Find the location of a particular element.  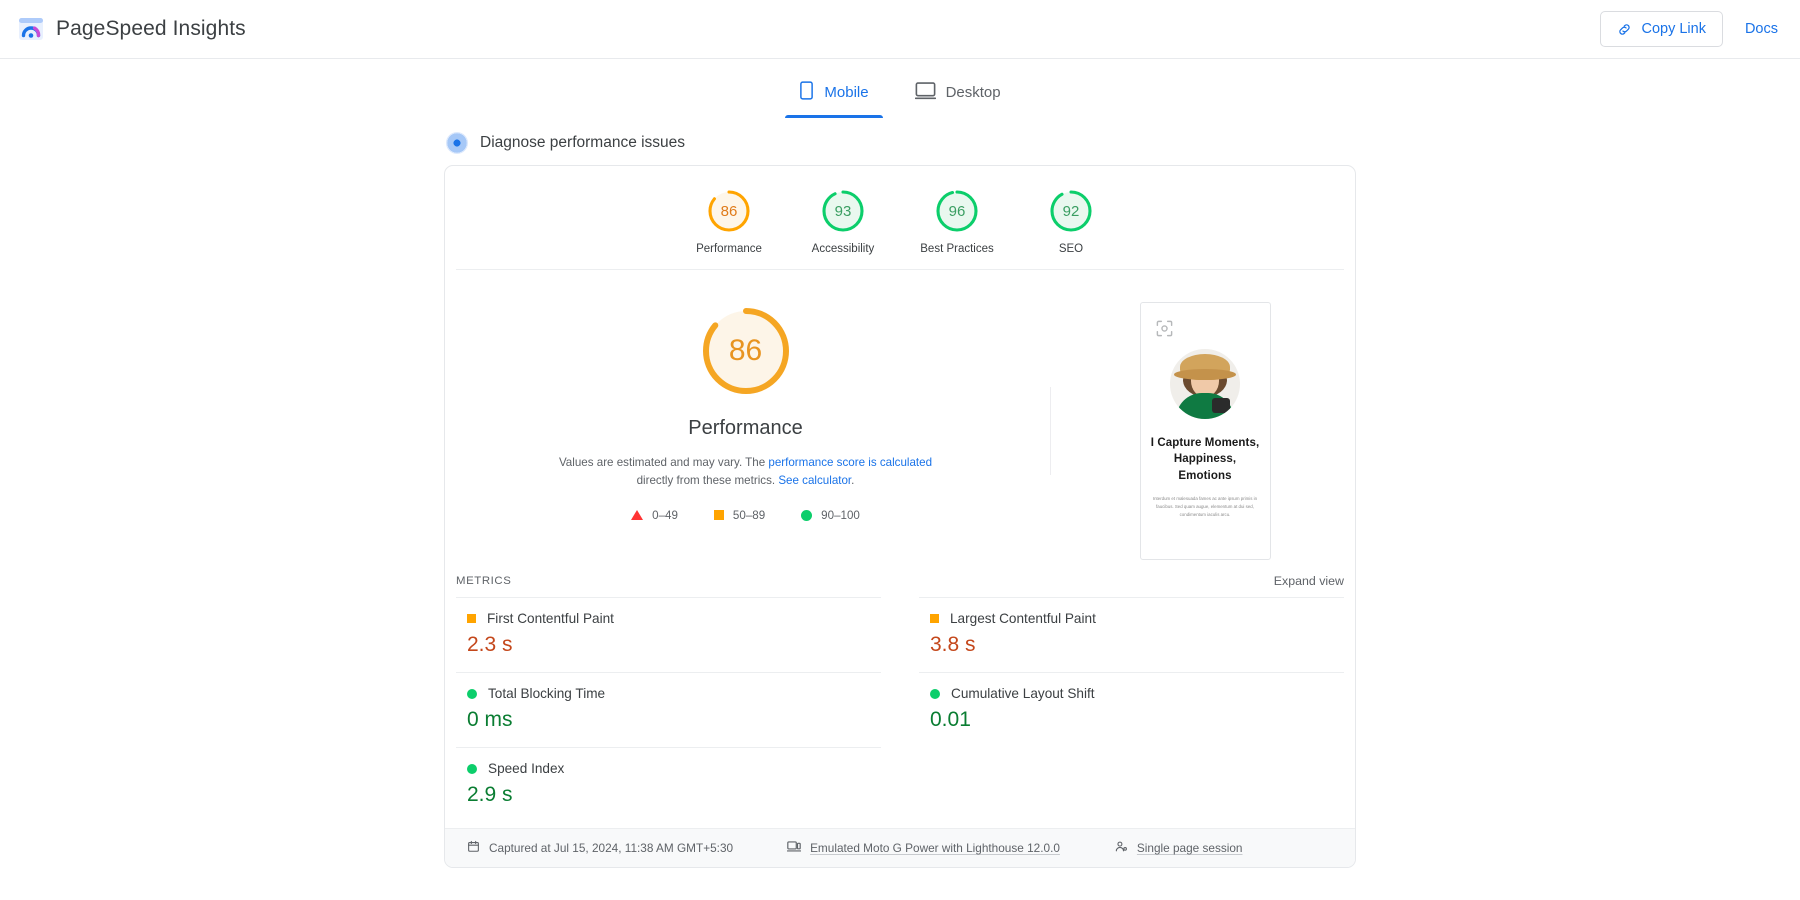

category-score-performance: 86 Performance is located at coordinates (729, 221).